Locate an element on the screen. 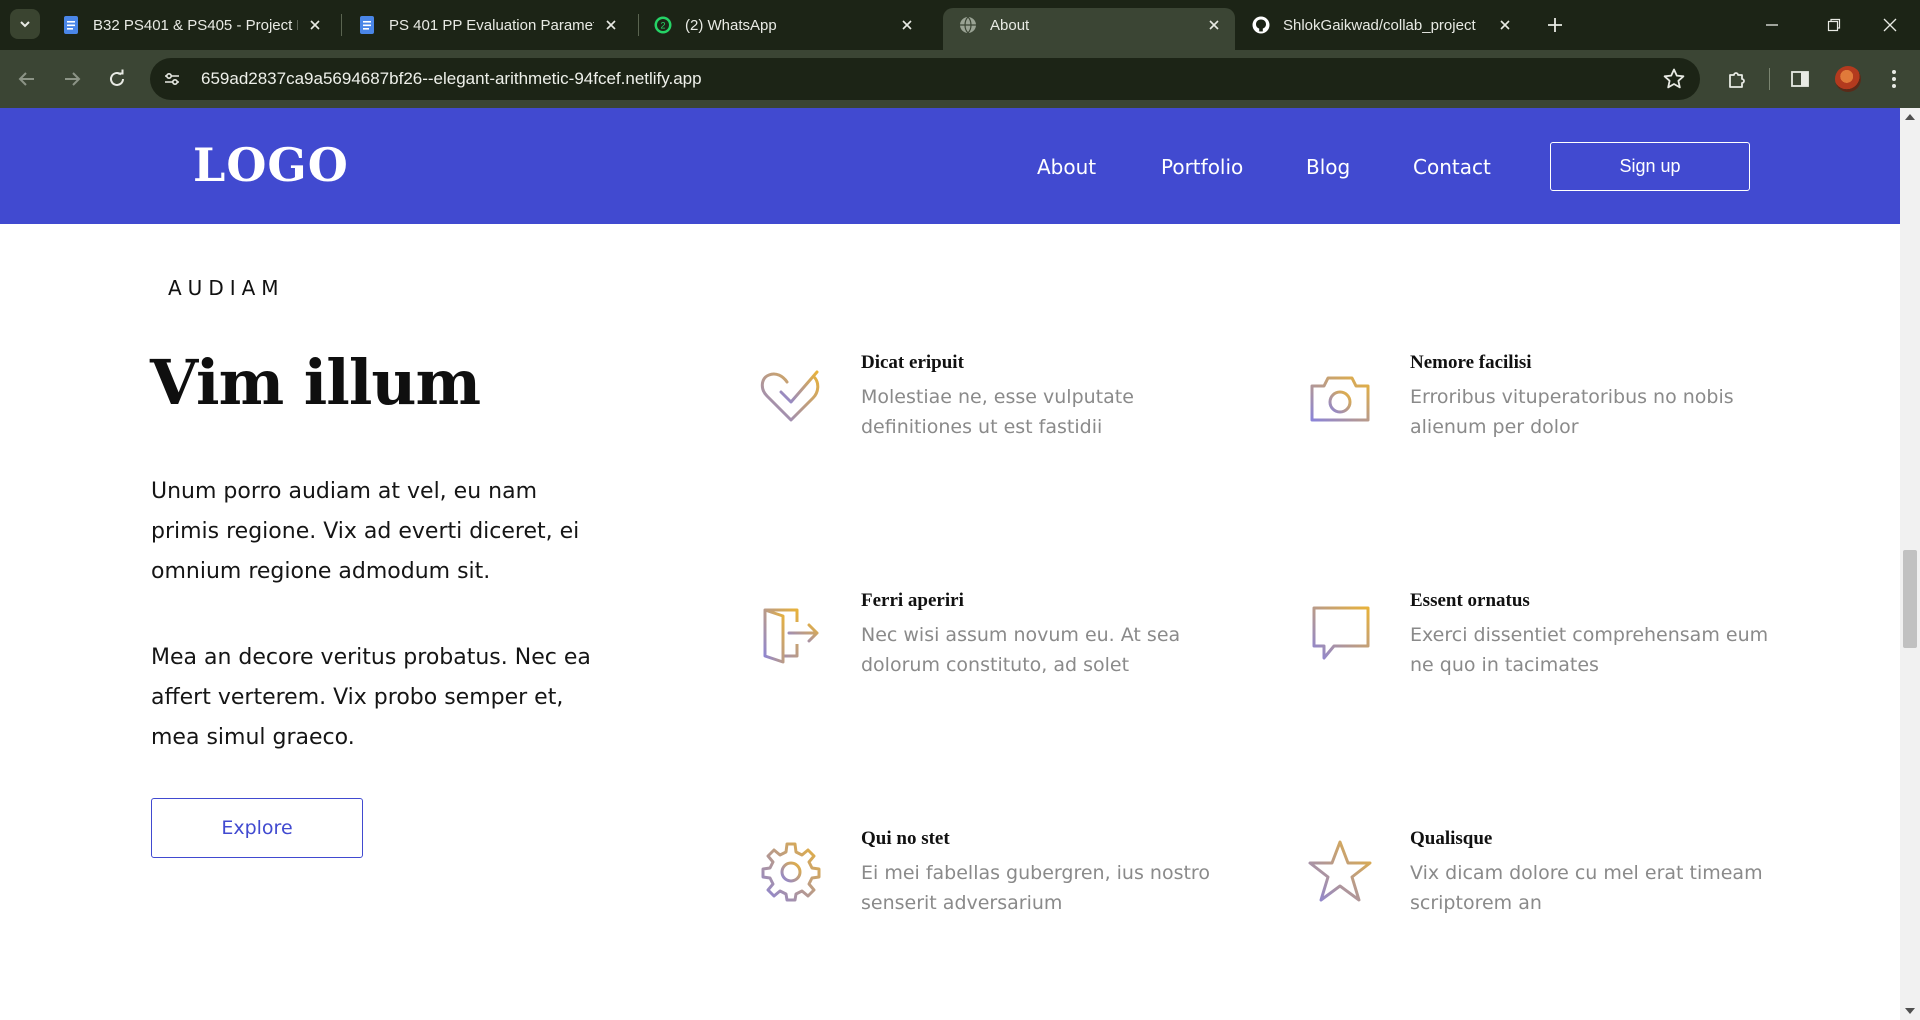 Image resolution: width=1920 pixels, height=1020 pixels. minimize-icon is located at coordinates (1772, 25).